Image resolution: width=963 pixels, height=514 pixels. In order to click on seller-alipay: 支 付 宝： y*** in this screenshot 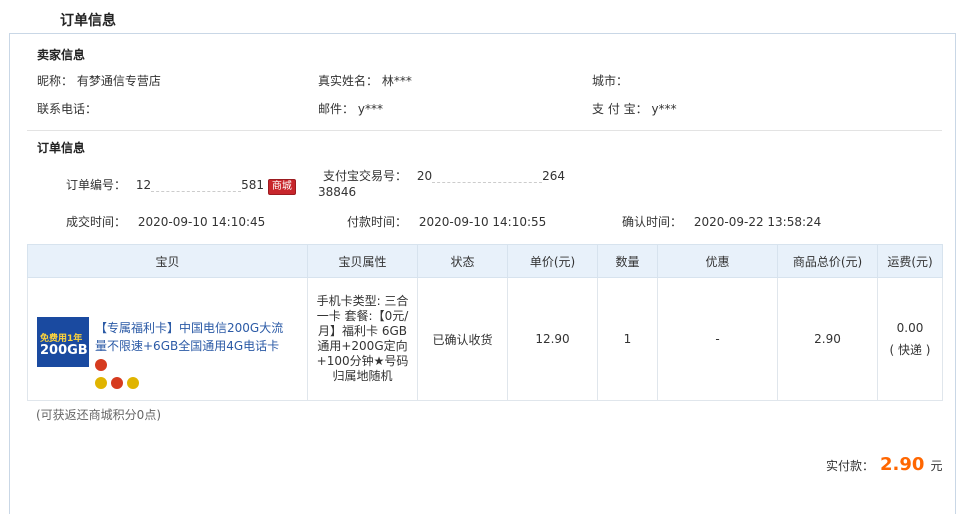, I will do `click(634, 108)`.